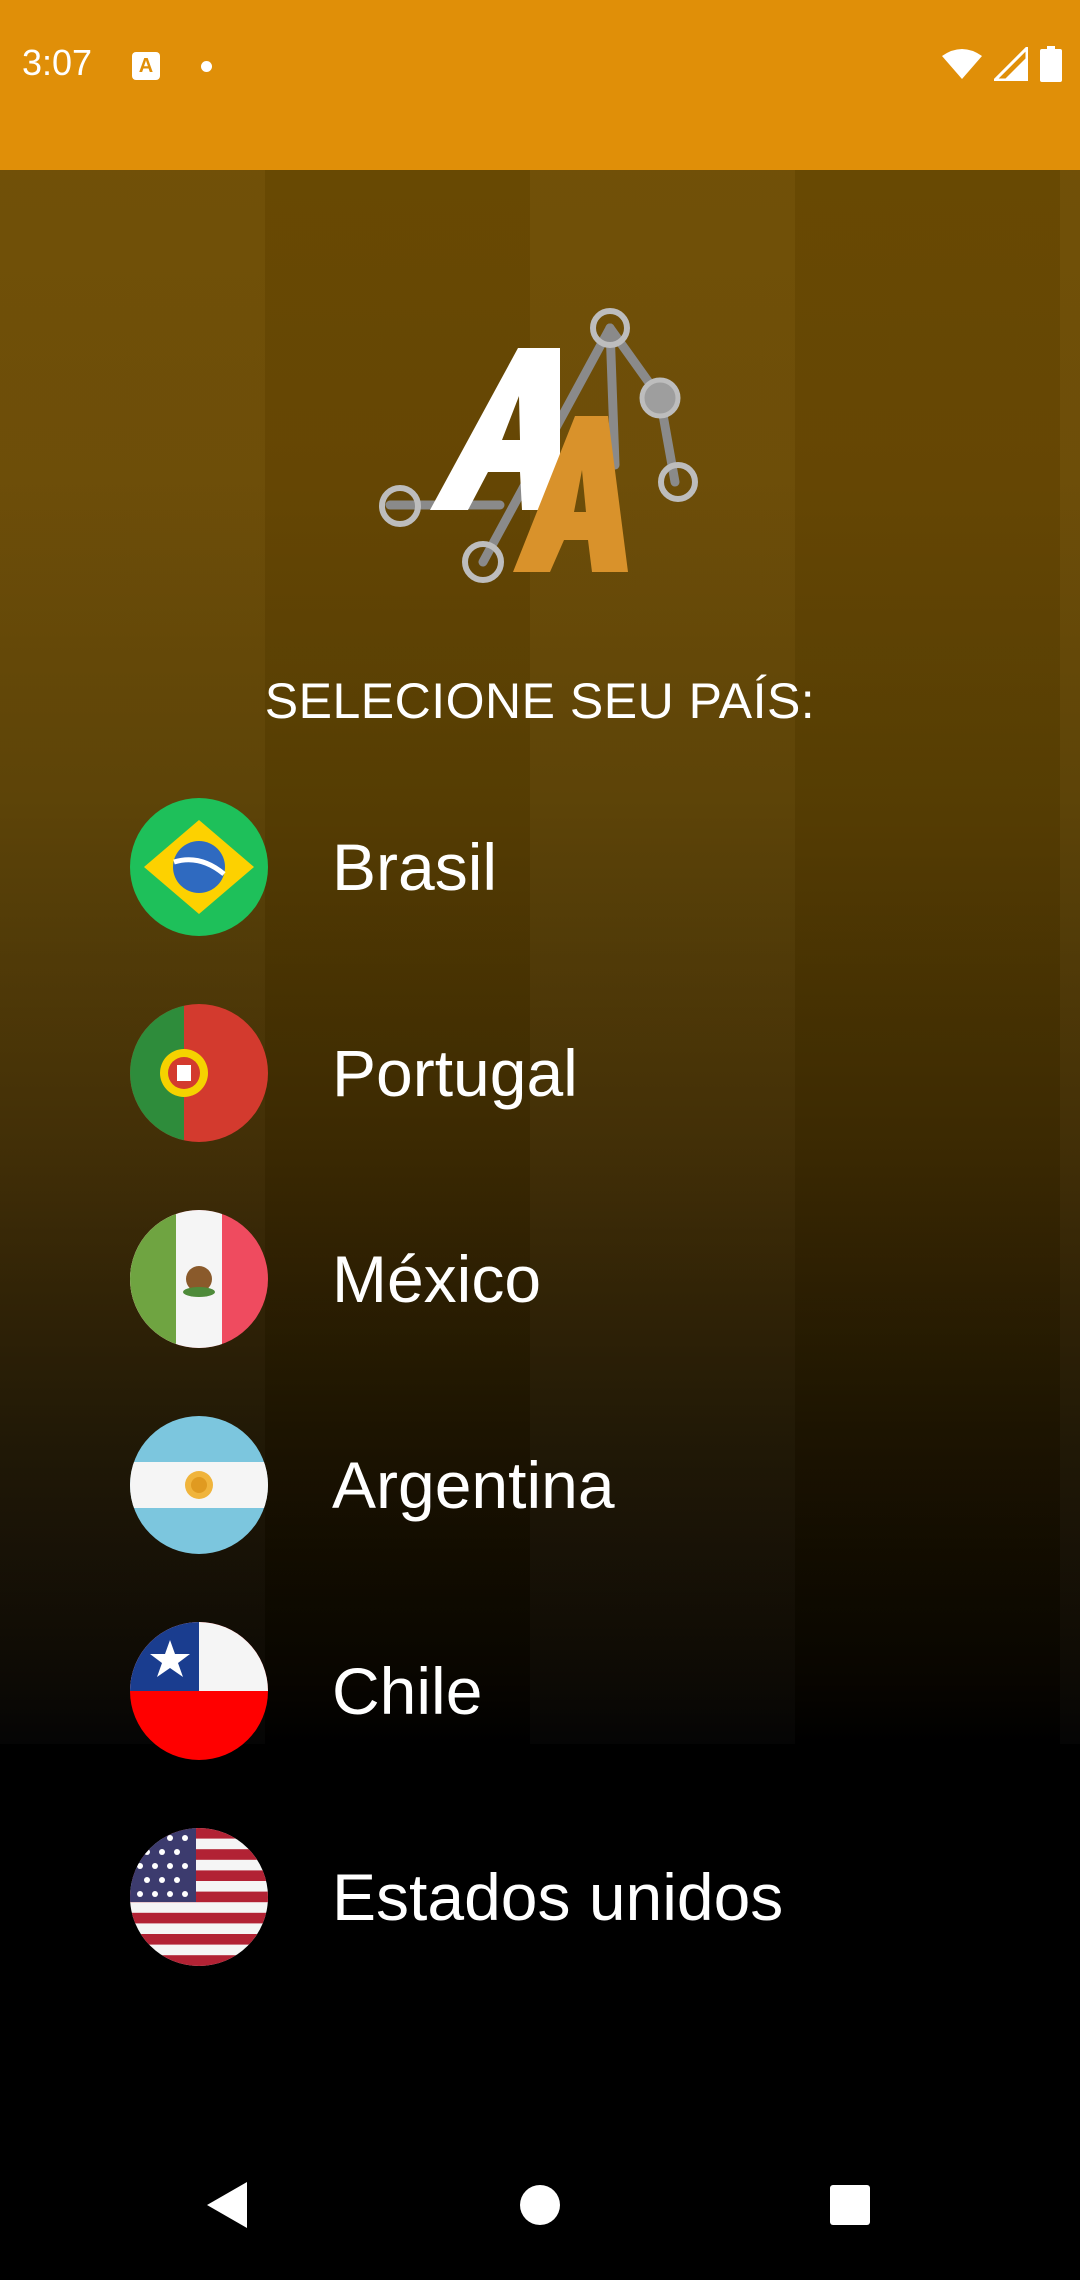 Image resolution: width=1080 pixels, height=2280 pixels. Describe the element at coordinates (199, 1897) in the screenshot. I see `usa-flag-icon` at that location.